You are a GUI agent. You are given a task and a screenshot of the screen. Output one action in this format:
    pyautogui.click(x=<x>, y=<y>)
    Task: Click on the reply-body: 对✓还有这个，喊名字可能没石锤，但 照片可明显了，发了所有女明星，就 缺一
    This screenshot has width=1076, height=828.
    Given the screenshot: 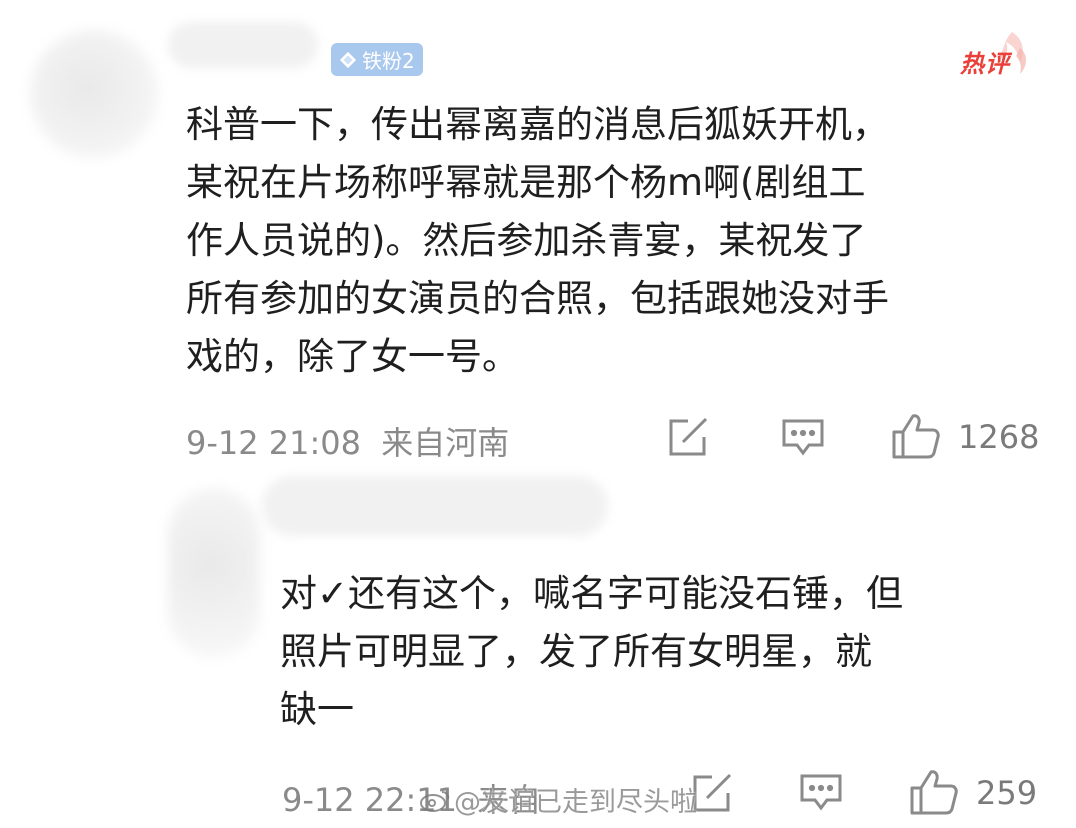 What is the action you would take?
    pyautogui.click(x=591, y=652)
    